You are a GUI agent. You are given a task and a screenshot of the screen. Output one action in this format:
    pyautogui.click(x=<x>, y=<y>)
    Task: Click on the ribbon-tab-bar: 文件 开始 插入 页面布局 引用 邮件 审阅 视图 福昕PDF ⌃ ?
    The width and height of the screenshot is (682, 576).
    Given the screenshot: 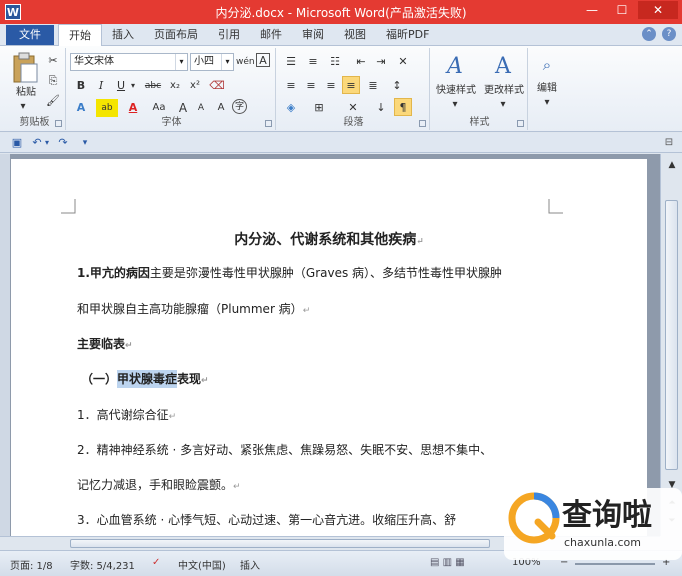 What is the action you would take?
    pyautogui.click(x=341, y=35)
    